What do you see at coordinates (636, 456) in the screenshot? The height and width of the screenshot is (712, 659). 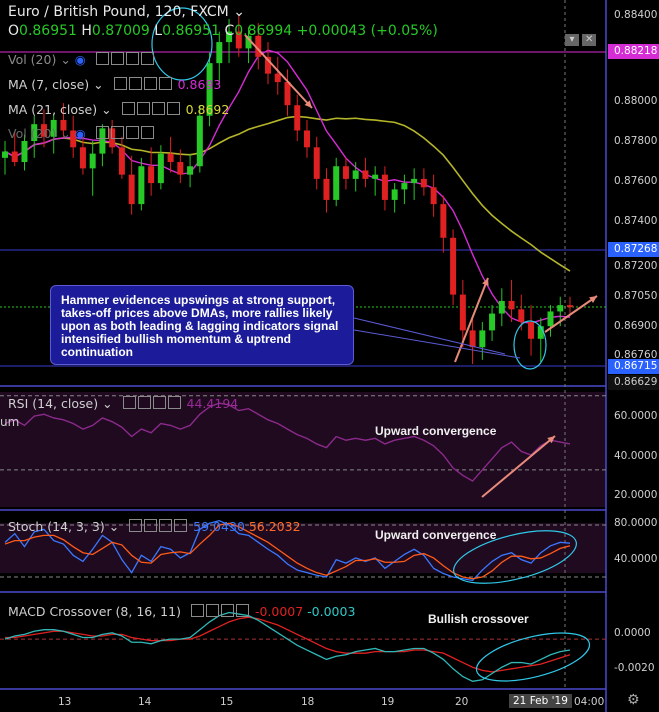 I see `rsi-tick: 40.0000` at bounding box center [636, 456].